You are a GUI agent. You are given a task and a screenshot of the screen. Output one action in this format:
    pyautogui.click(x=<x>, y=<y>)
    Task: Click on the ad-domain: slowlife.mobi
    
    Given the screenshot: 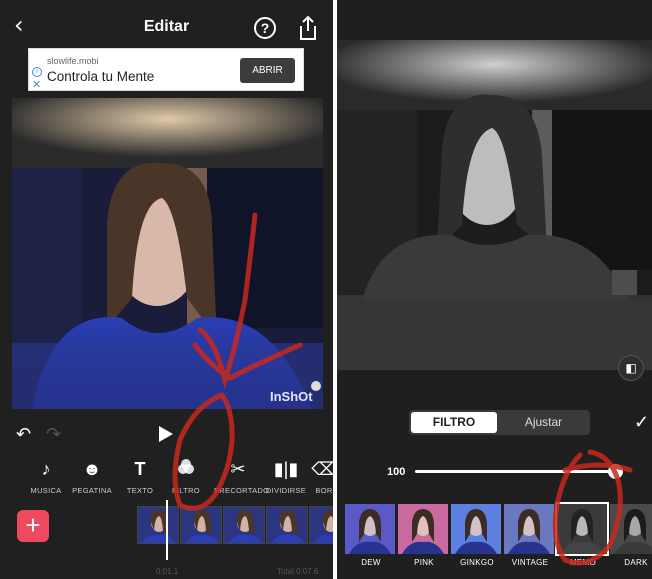 What is the action you would take?
    pyautogui.click(x=73, y=61)
    